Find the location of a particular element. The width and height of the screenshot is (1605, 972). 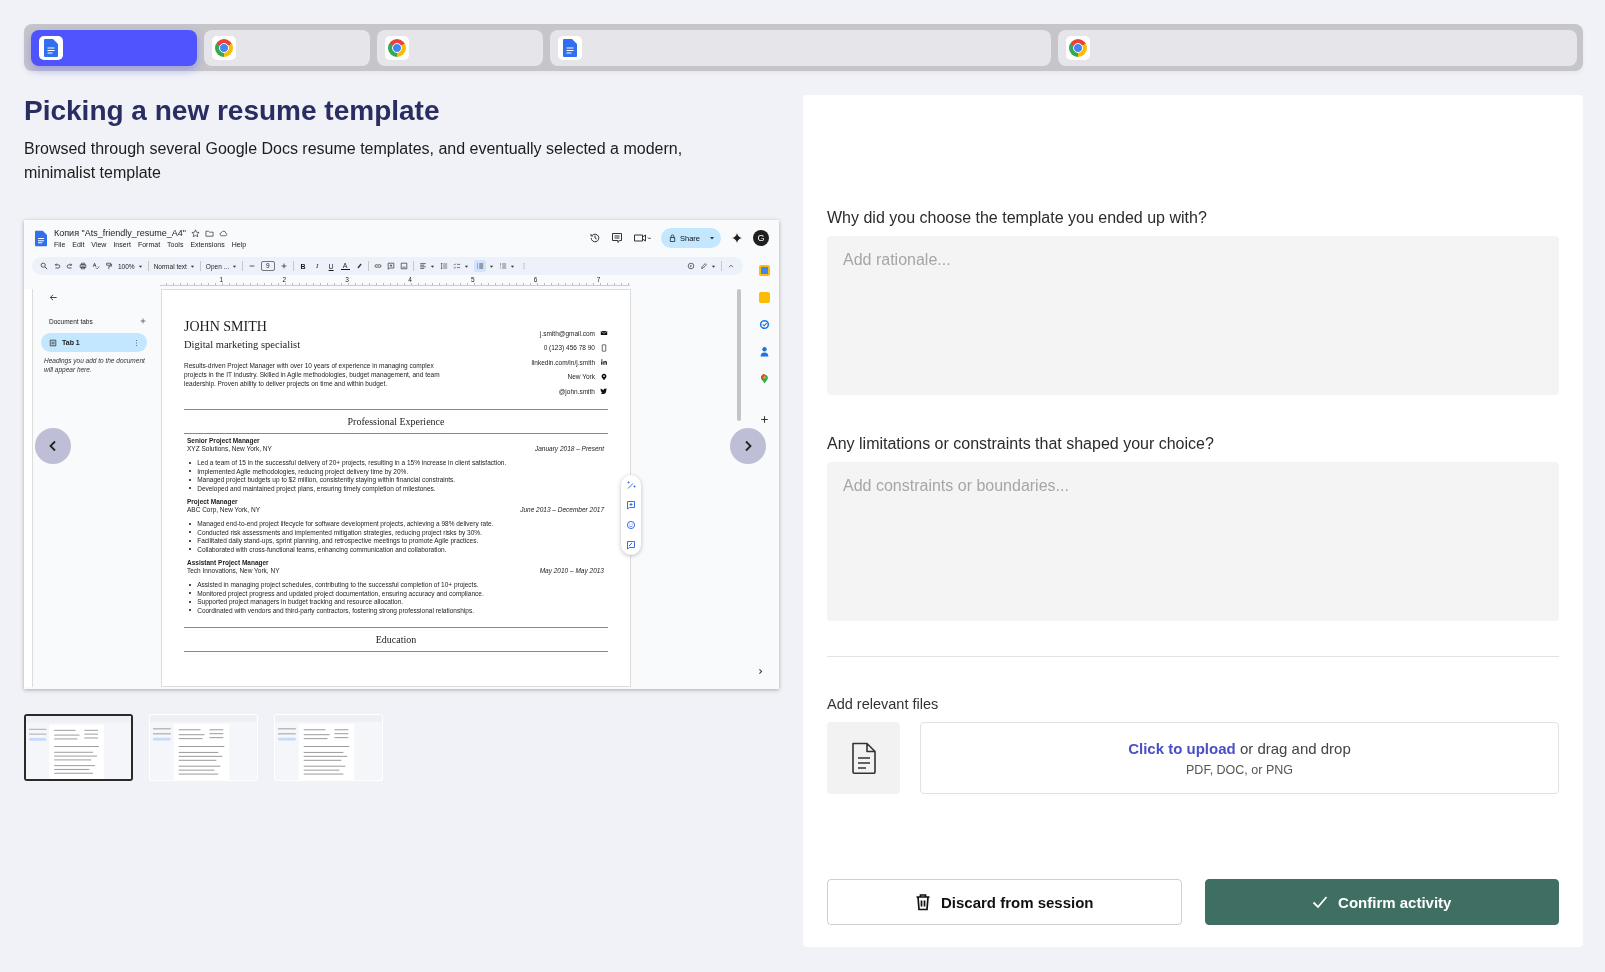

calendar-icon is located at coordinates (764, 270).